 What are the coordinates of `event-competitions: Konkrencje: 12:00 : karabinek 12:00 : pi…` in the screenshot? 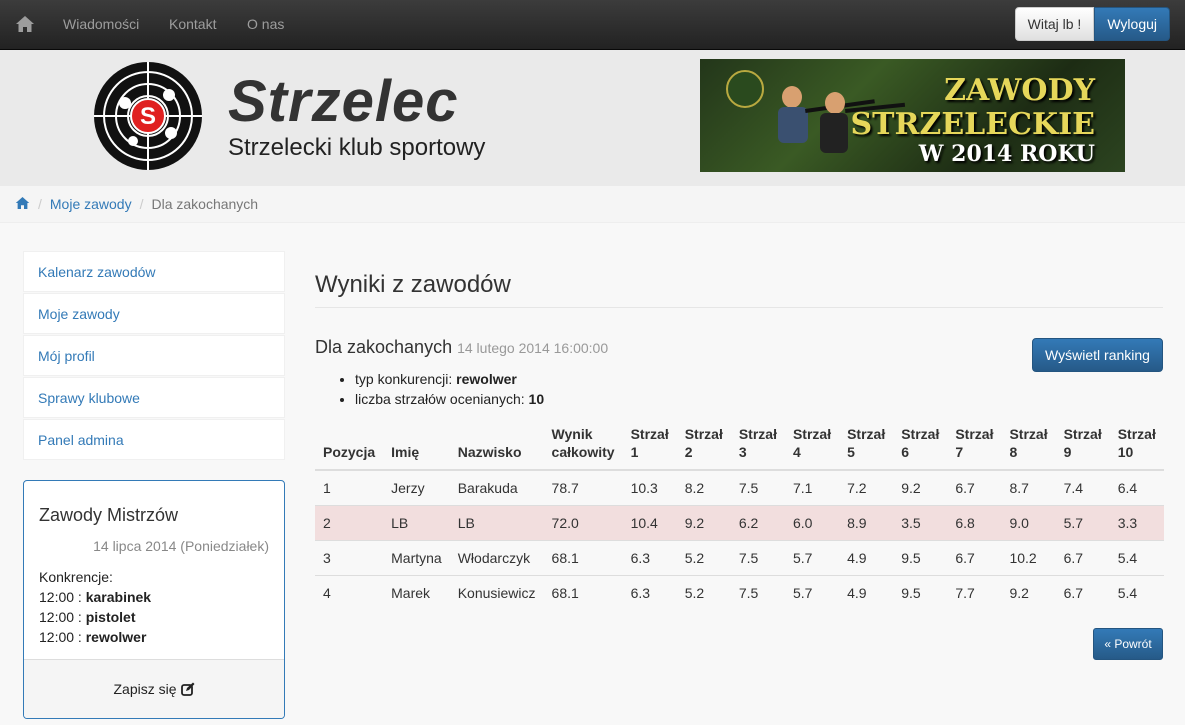 It's located at (95, 607).